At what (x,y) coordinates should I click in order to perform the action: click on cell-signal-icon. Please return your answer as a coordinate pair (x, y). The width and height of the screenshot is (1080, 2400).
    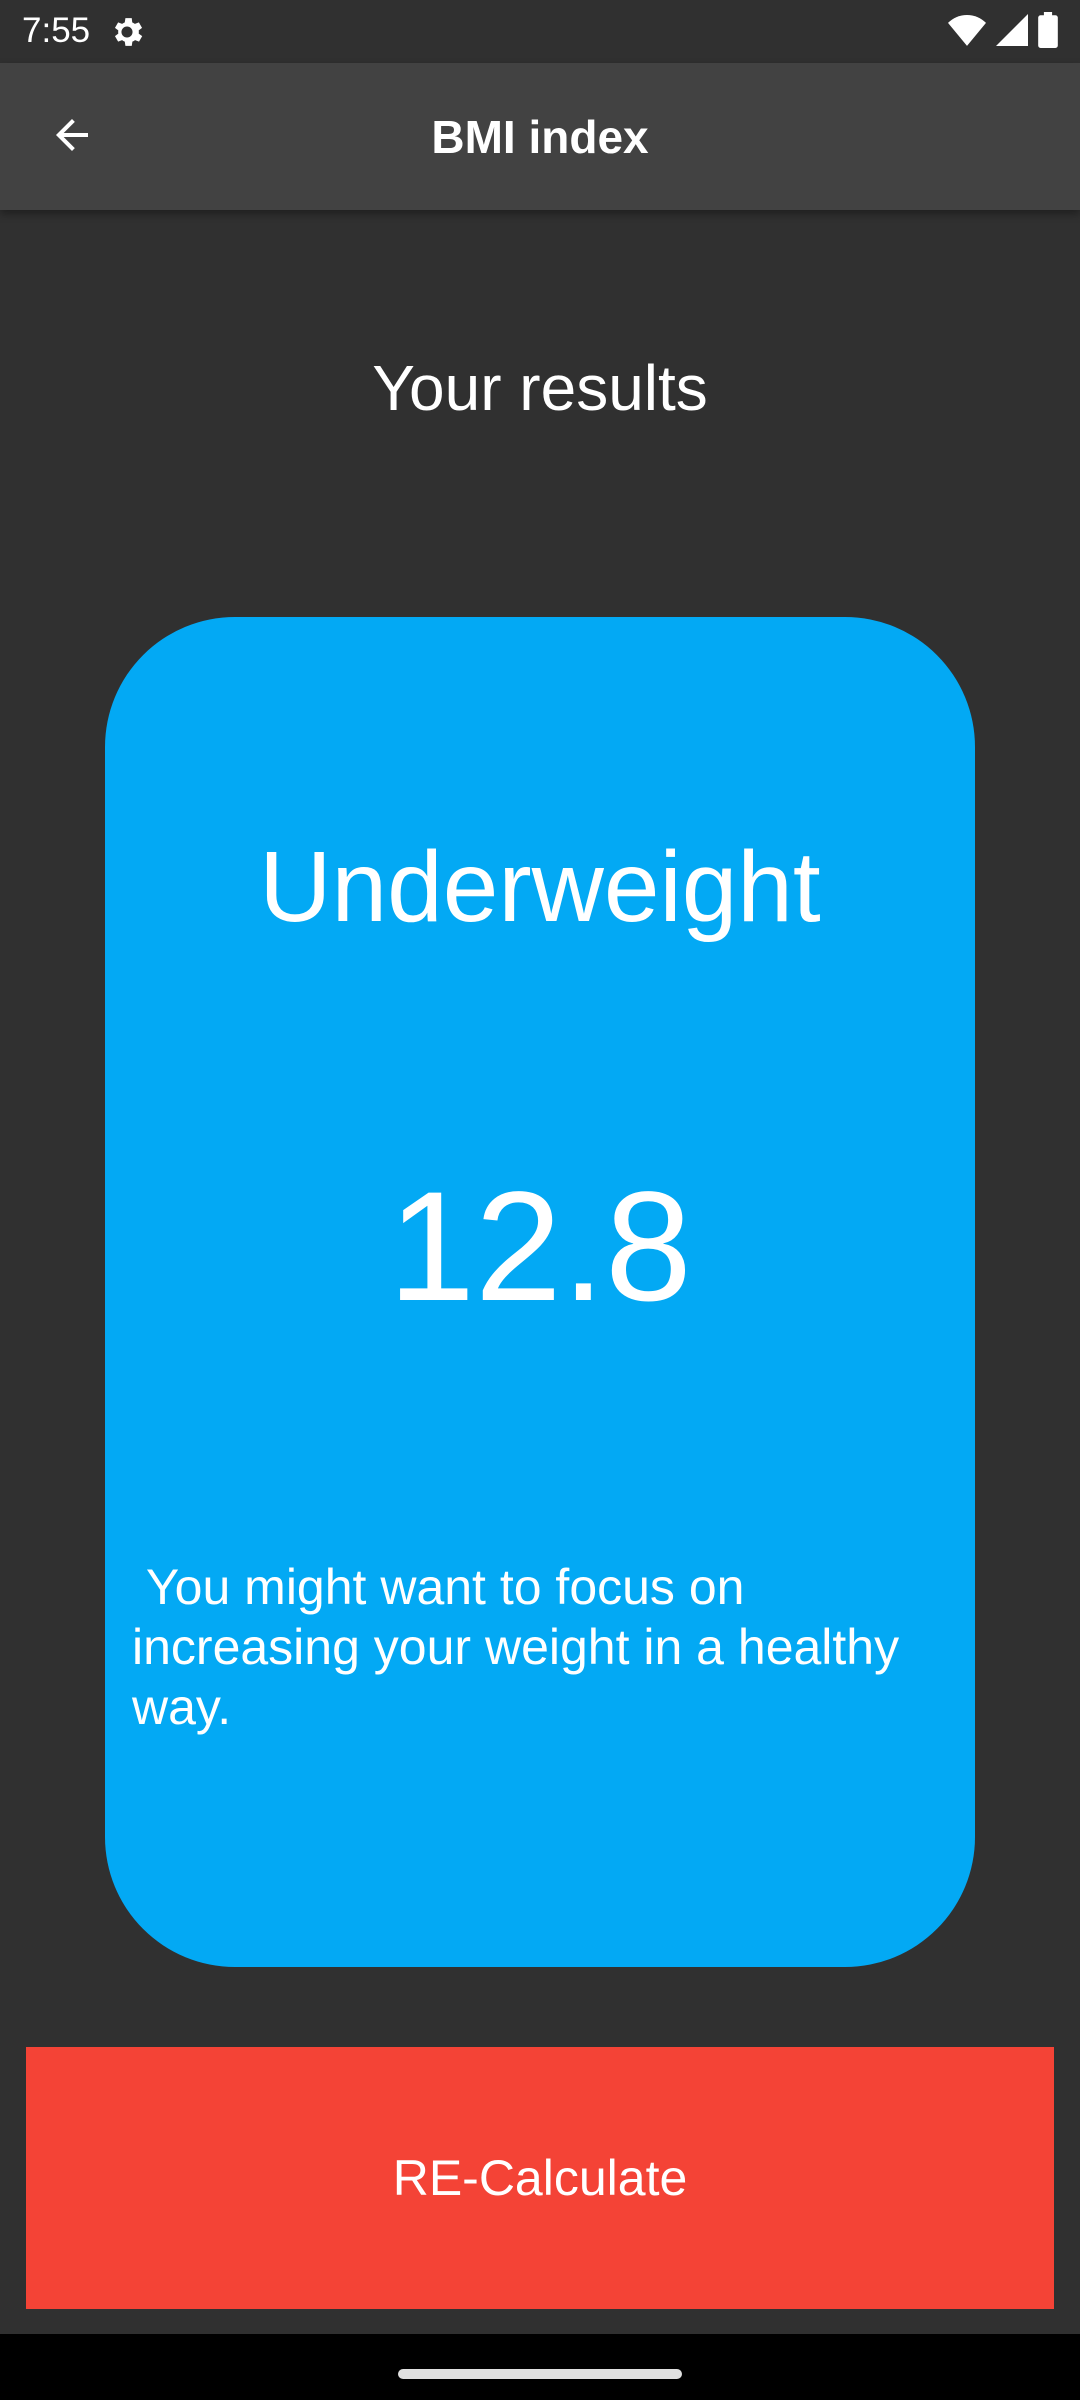
    Looking at the image, I should click on (1012, 32).